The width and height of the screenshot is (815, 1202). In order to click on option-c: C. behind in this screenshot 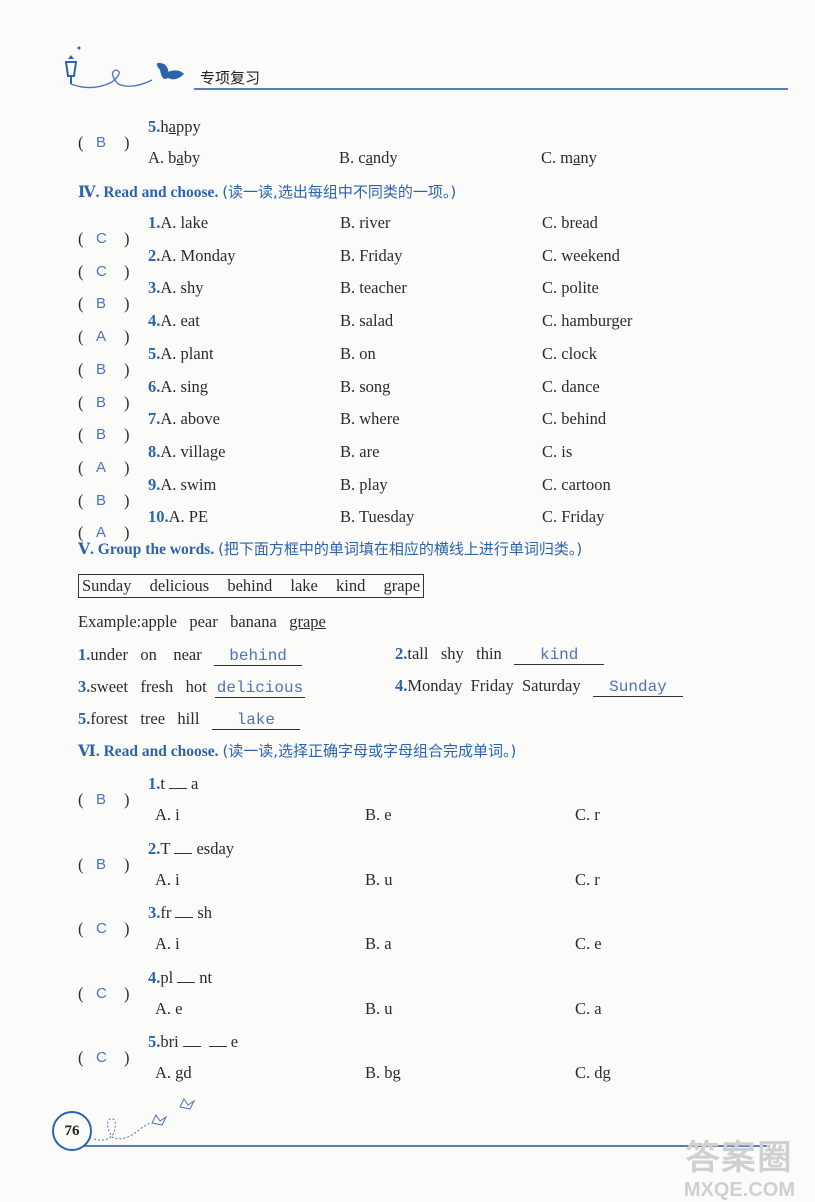, I will do `click(574, 419)`.